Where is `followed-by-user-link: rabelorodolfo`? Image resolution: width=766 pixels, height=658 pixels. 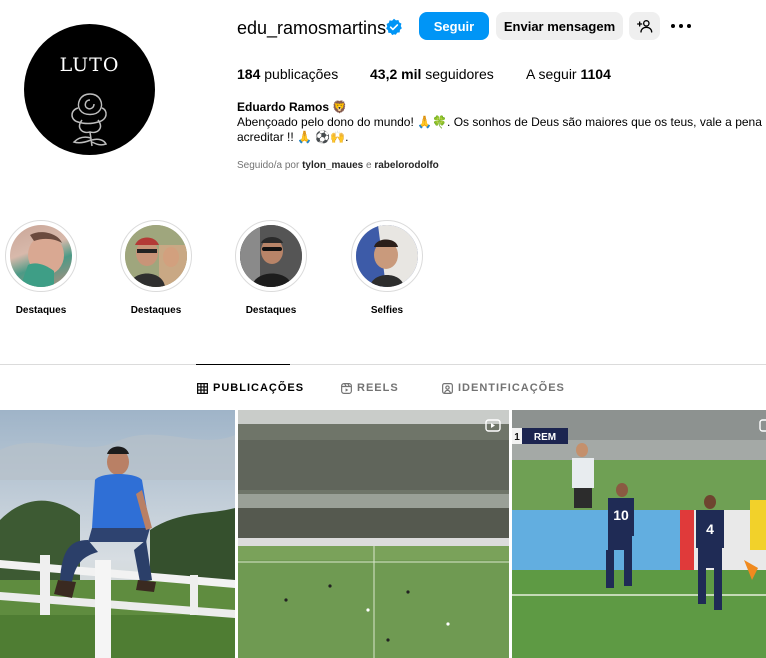
followed-by-user-link: rabelorodolfo is located at coordinates (406, 165).